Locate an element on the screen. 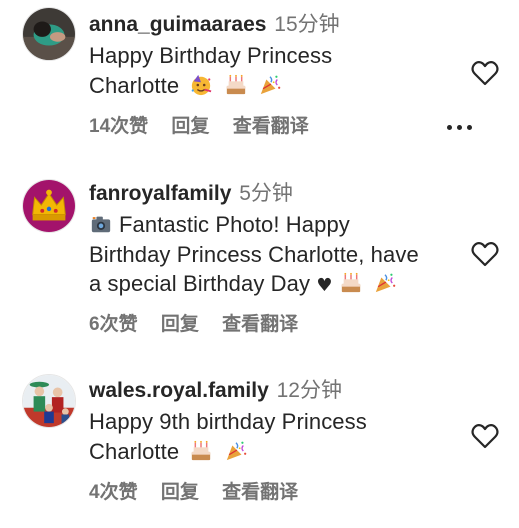  comment-actions: 14次赞 回复 查看翻译 is located at coordinates (280, 127).